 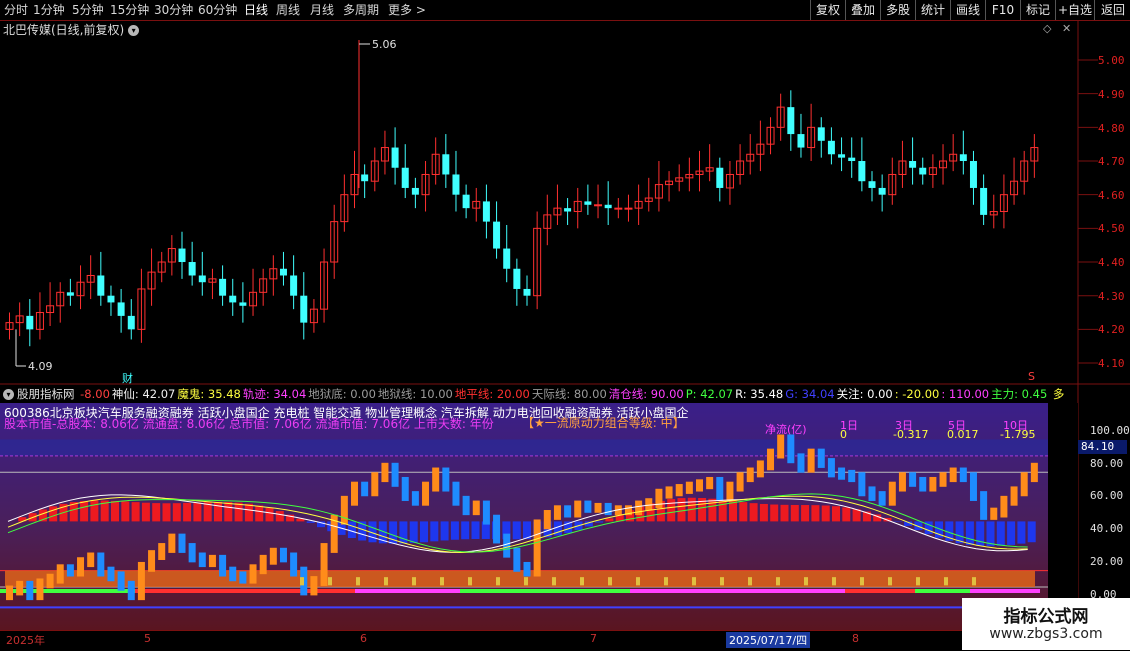 What do you see at coordinates (759, 394) in the screenshot?
I see `indicator-value: R: 35.48` at bounding box center [759, 394].